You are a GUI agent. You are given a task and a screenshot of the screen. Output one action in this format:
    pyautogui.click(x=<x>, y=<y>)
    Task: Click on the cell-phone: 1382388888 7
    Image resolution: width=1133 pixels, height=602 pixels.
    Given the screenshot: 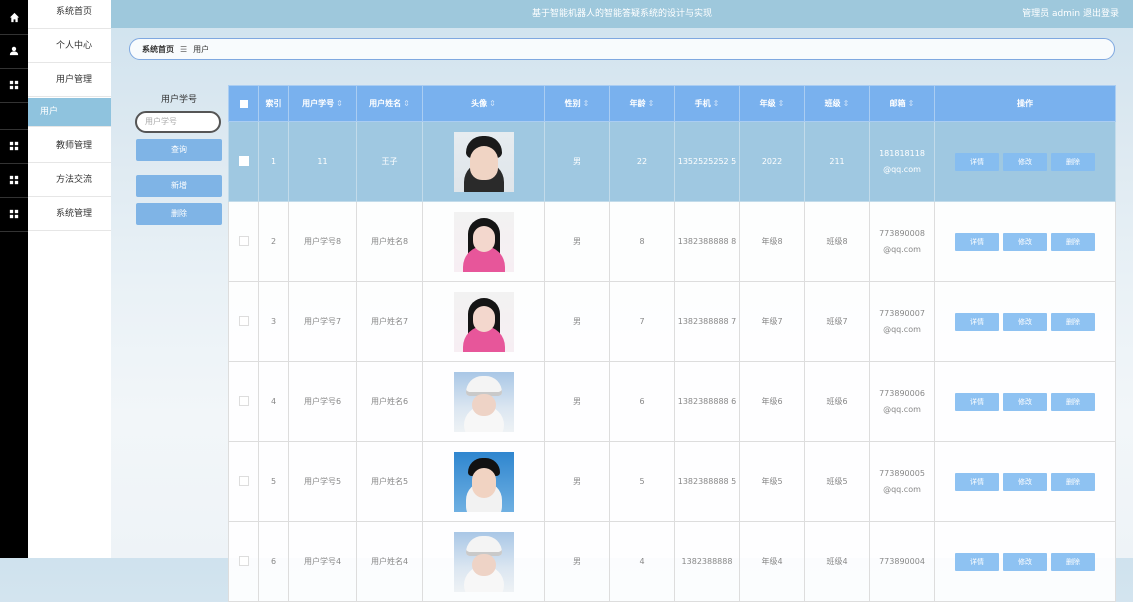 What is the action you would take?
    pyautogui.click(x=707, y=321)
    